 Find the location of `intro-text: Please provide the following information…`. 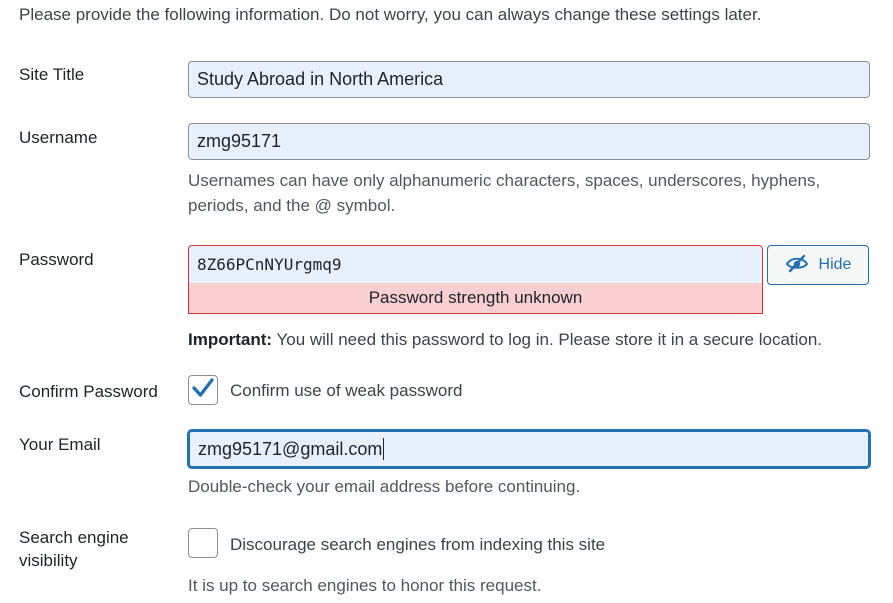

intro-text: Please provide the following information… is located at coordinates (390, 14).